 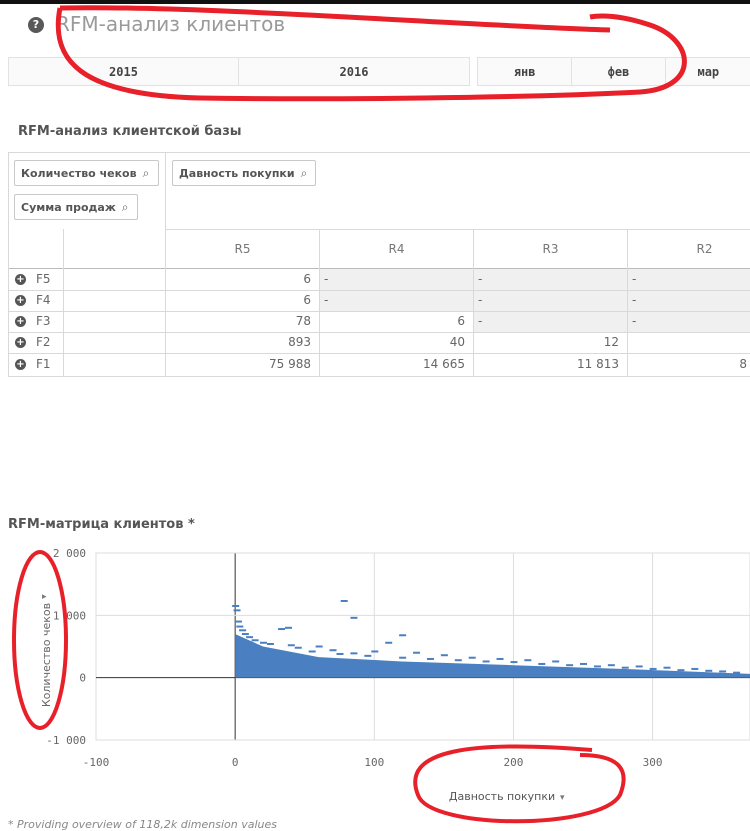 I want to click on matrix-title: RFM-матрица клиентов *, so click(x=101, y=524).